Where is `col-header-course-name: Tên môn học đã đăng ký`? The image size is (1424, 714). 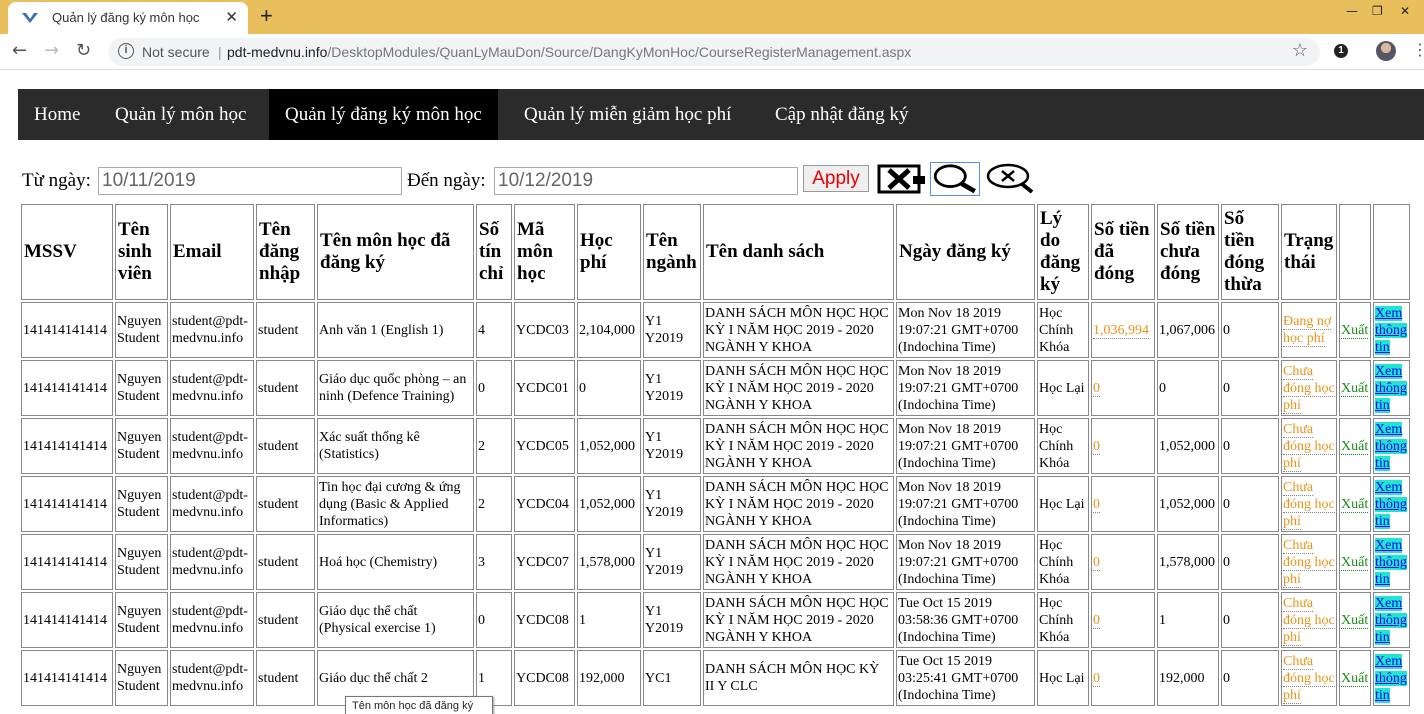 col-header-course-name: Tên môn học đã đăng ký is located at coordinates (395, 252).